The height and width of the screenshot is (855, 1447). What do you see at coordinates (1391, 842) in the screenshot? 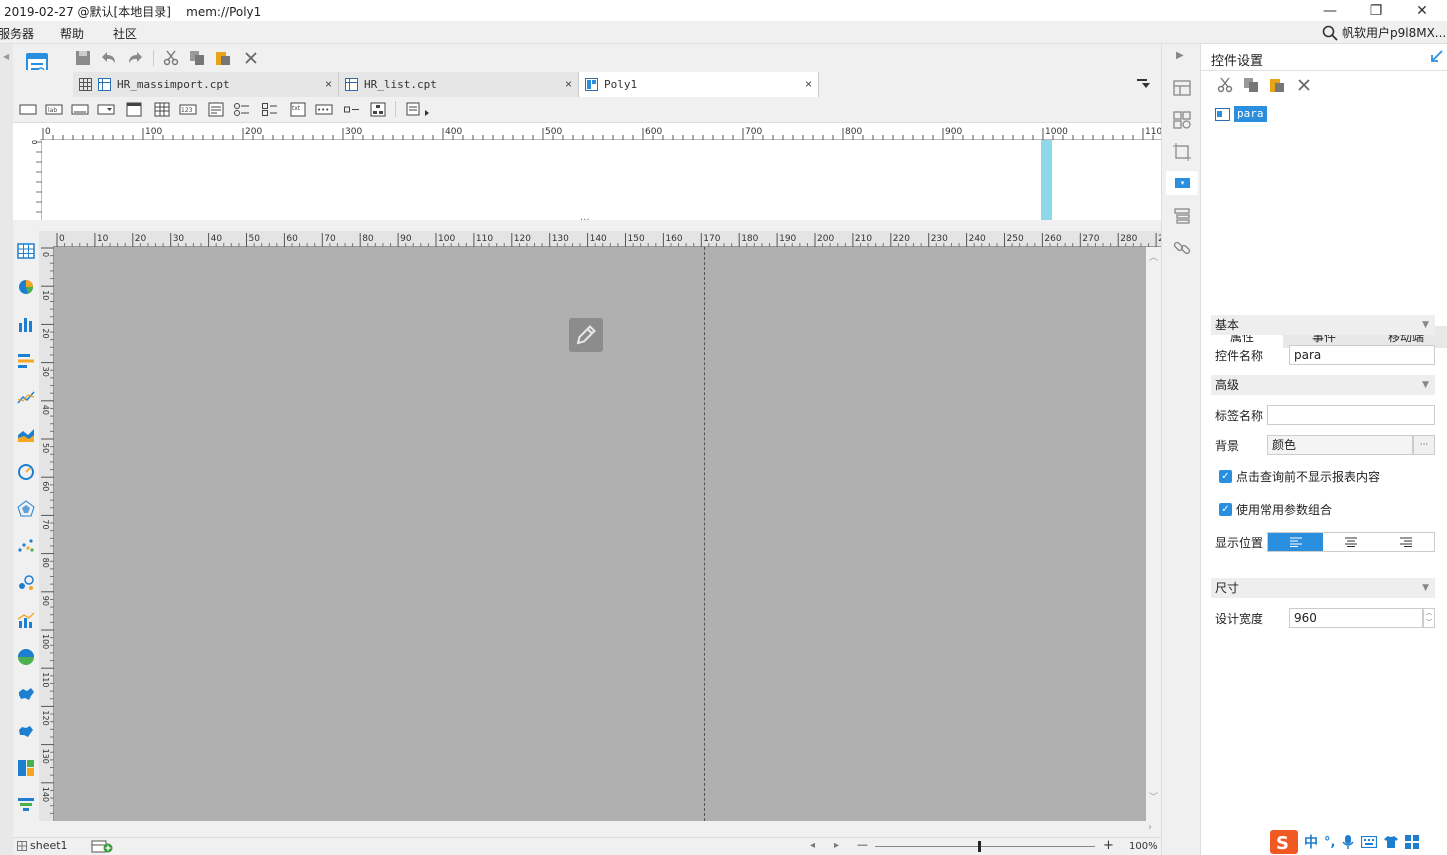
I see `skin-icon` at bounding box center [1391, 842].